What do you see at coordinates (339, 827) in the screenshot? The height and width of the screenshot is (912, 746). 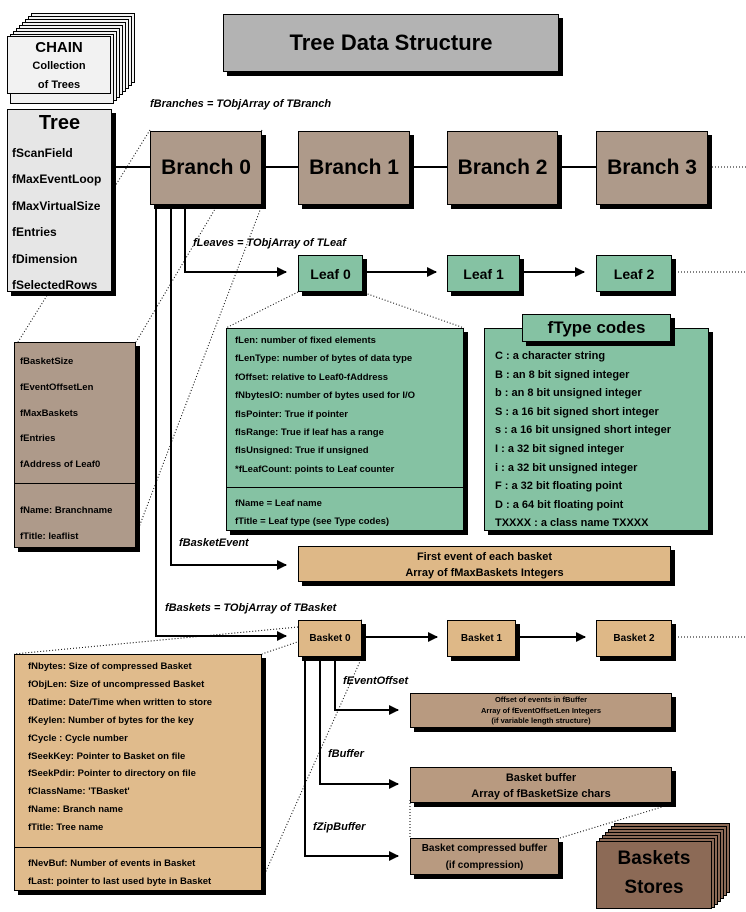 I see `zip-buffer-label: fZipBuffer` at bounding box center [339, 827].